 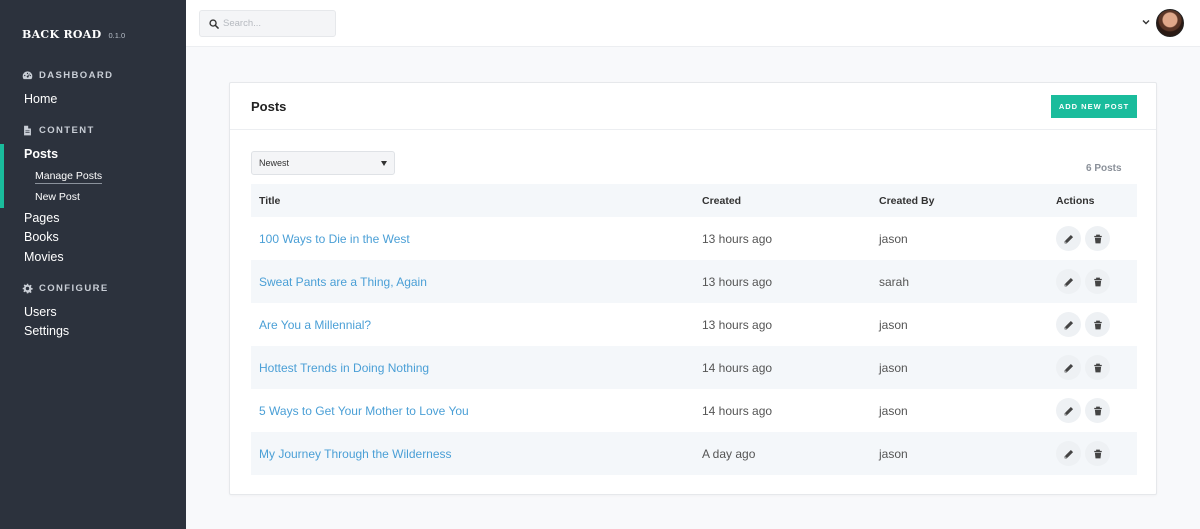 I want to click on table-header-row: Title Created Created By Actions, so click(x=694, y=200).